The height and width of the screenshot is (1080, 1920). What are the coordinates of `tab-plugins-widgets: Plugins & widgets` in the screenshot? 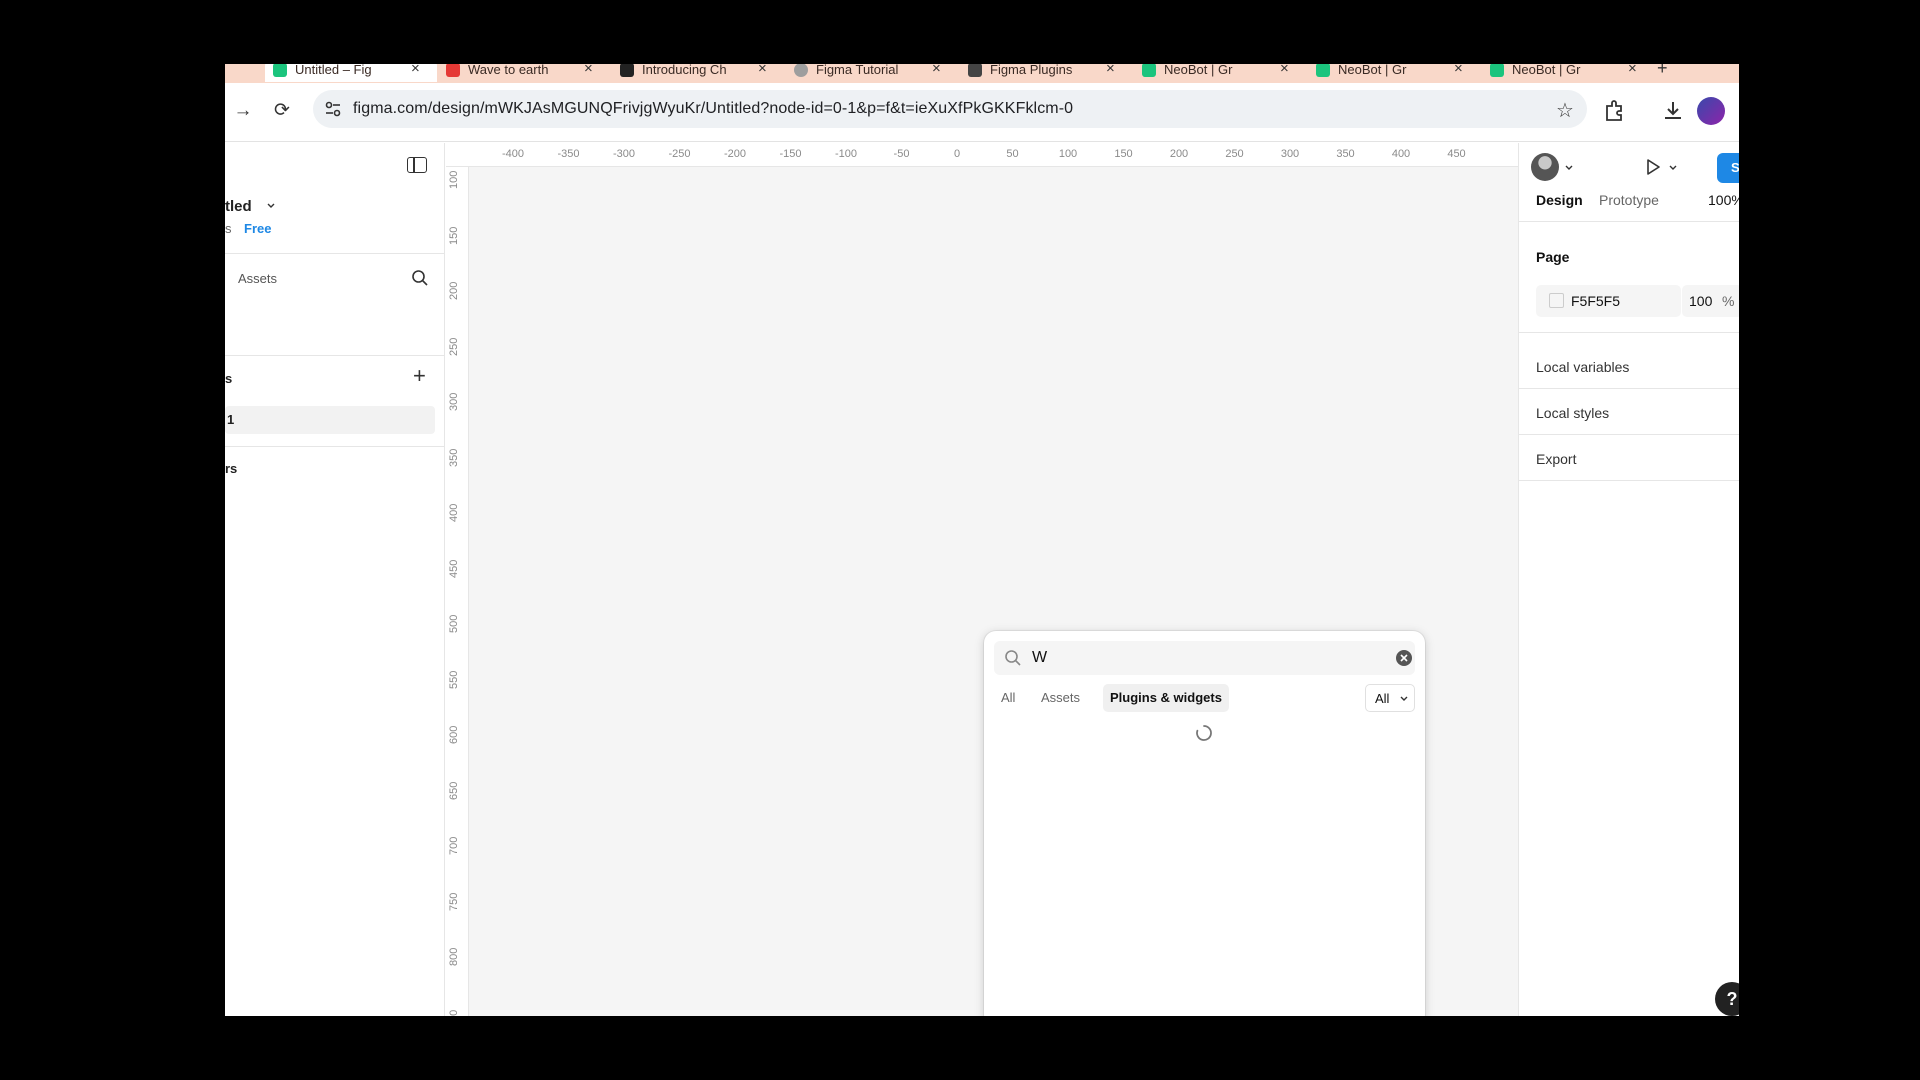 It's located at (1166, 698).